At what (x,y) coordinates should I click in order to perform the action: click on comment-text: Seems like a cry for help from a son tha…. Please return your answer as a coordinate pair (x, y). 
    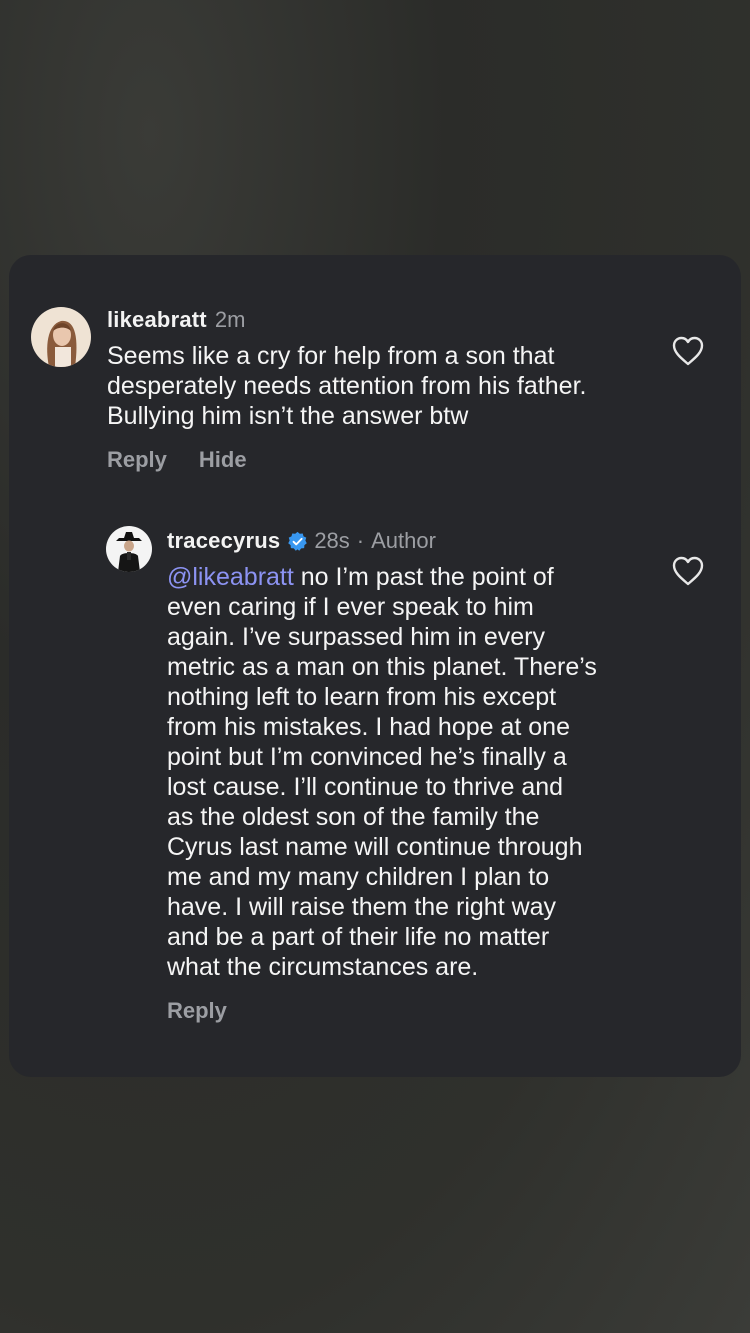
    Looking at the image, I should click on (382, 386).